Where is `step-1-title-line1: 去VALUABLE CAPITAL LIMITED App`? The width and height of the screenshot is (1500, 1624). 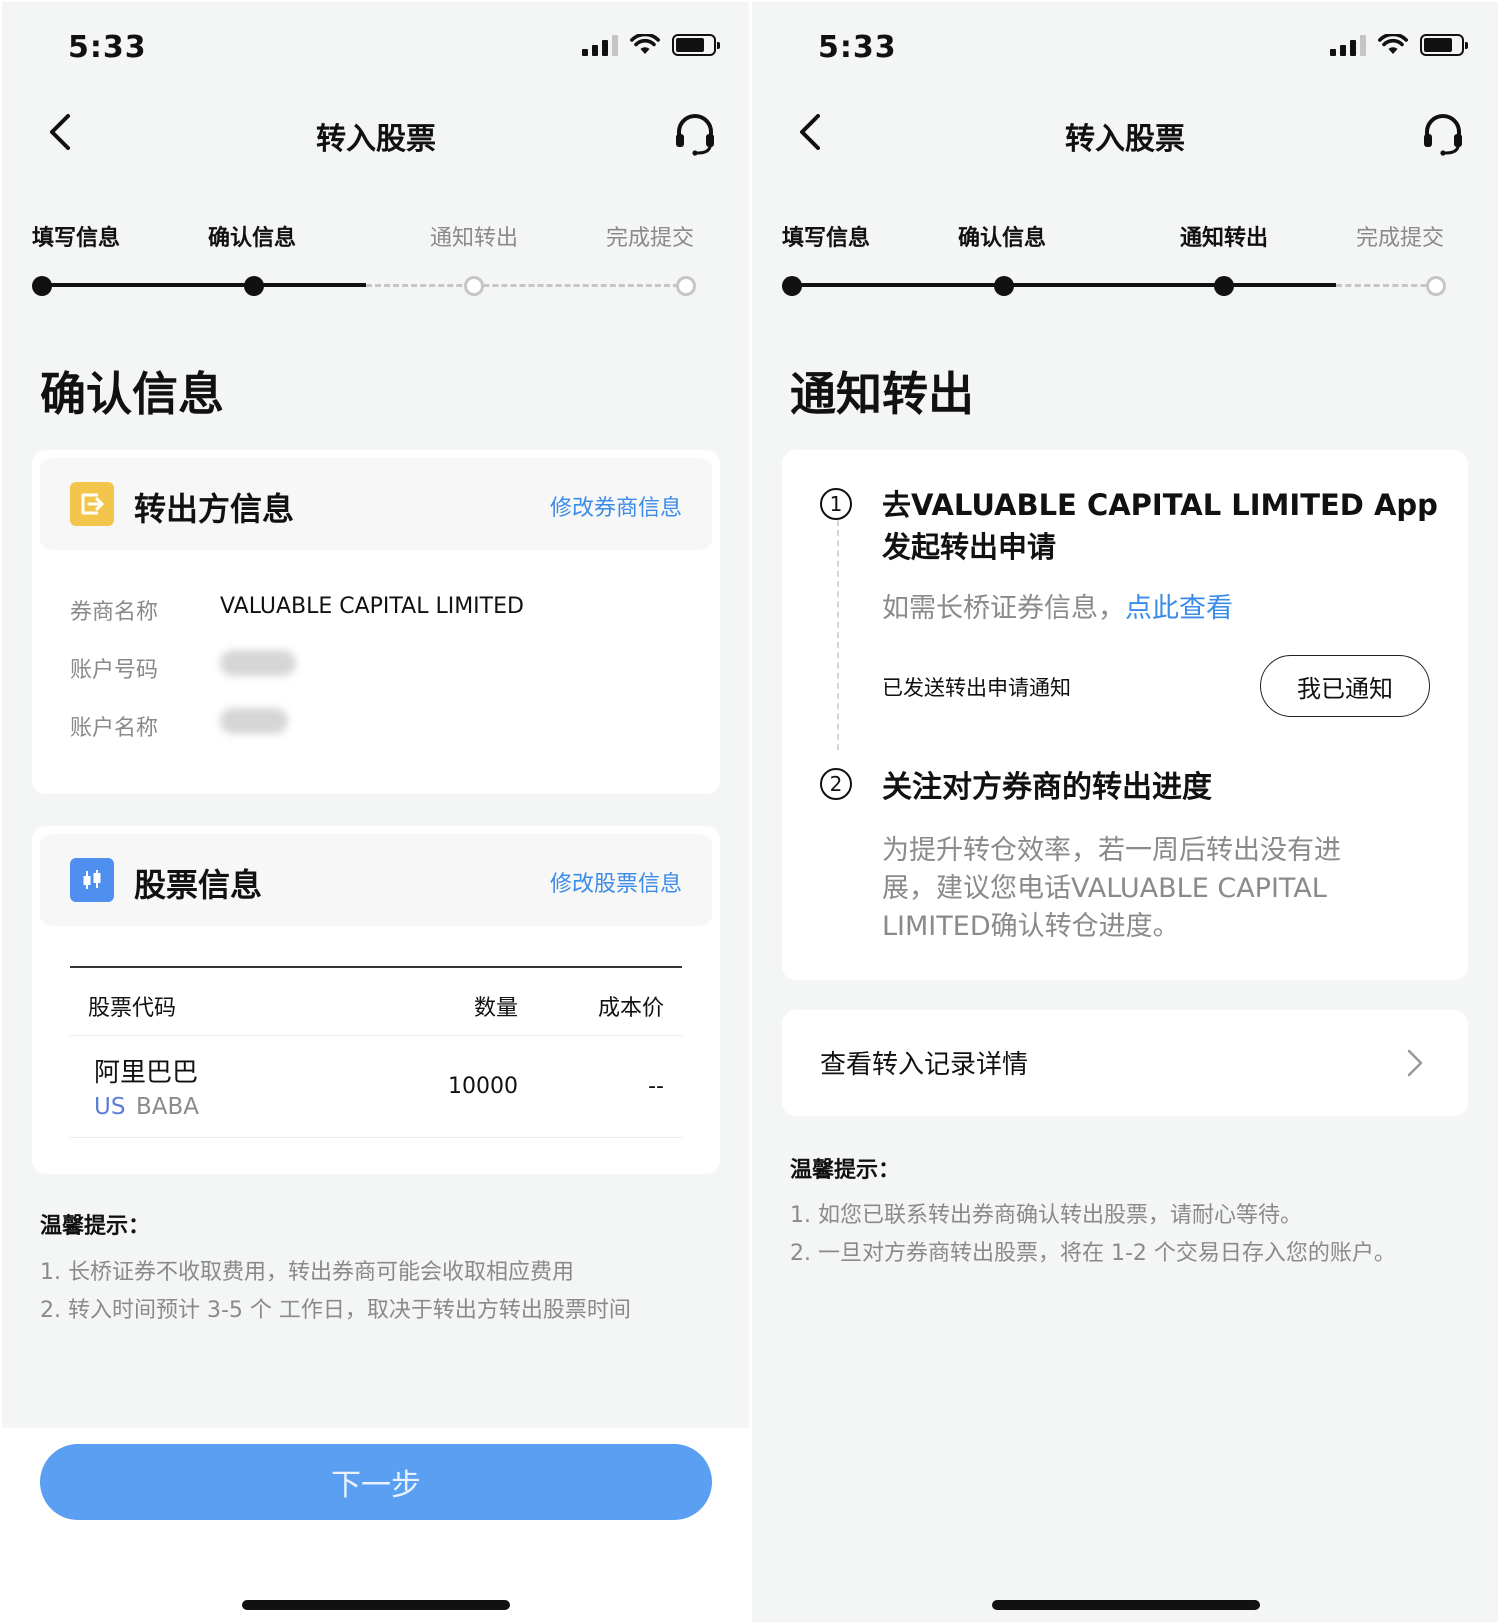 step-1-title-line1: 去VALUABLE CAPITAL LIMITED App is located at coordinates (1160, 505).